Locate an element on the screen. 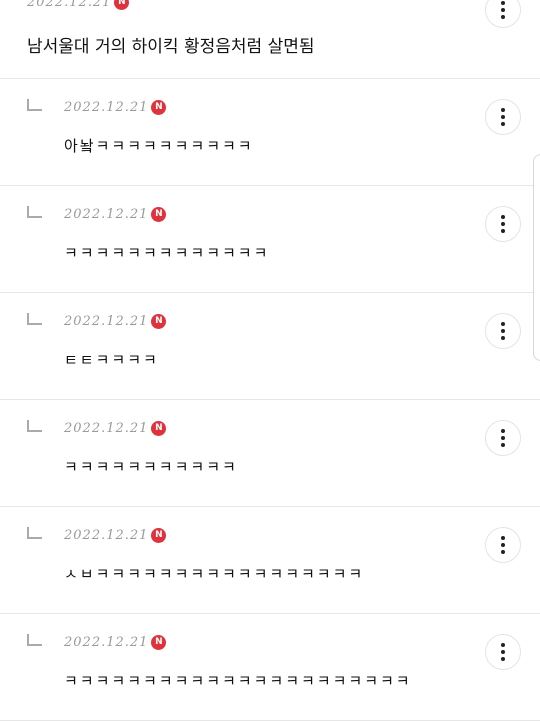 The height and width of the screenshot is (722, 540). comment-meta: 2022.12.21 N is located at coordinates (78, 6).